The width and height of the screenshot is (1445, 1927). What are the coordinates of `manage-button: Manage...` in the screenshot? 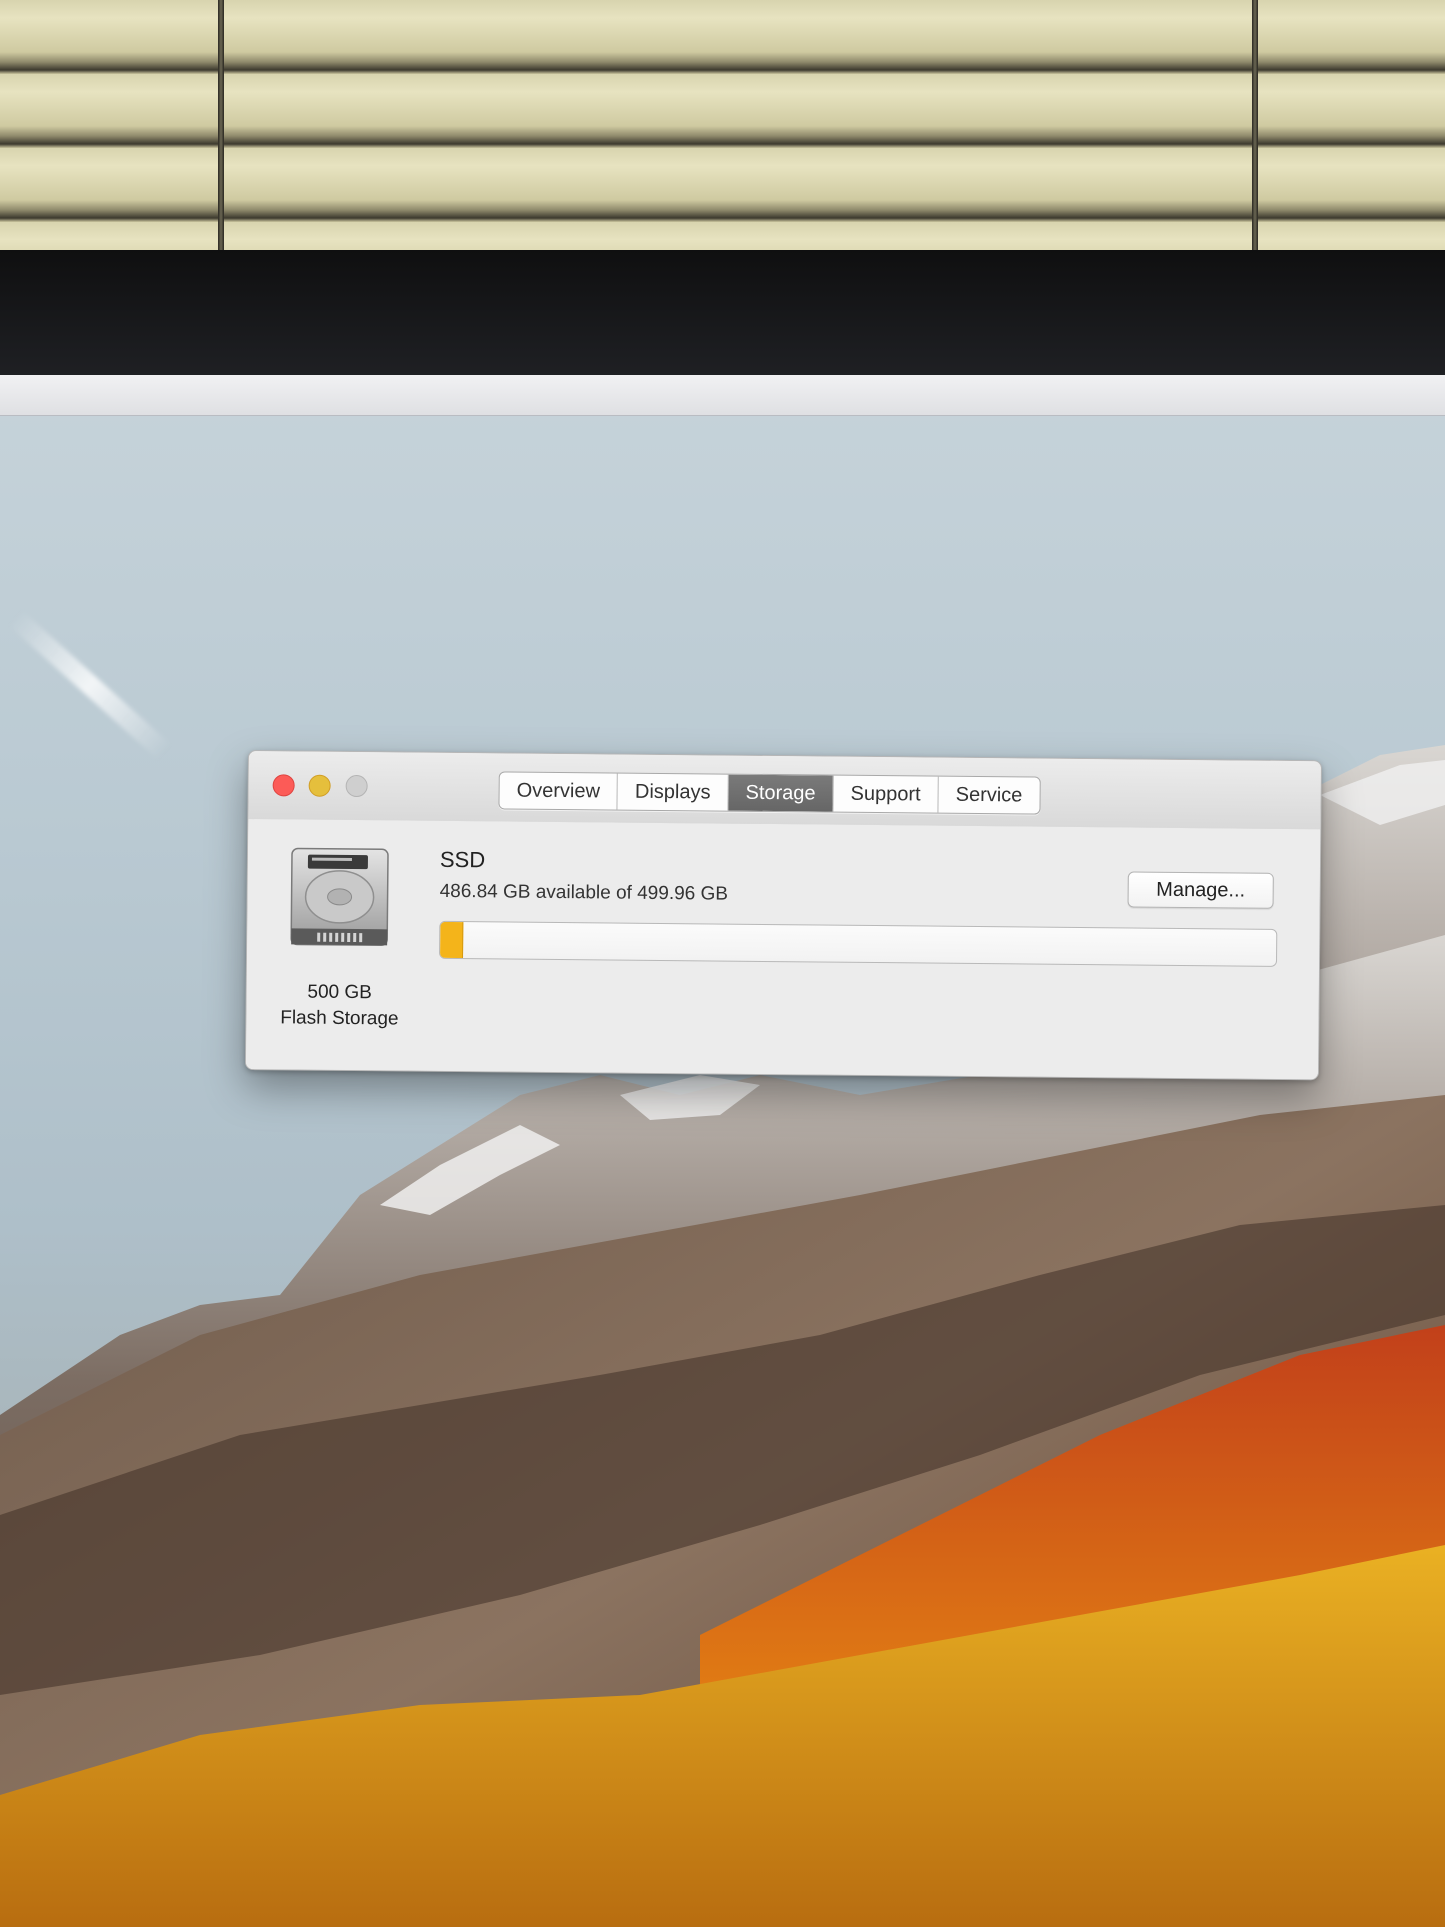 It's located at (1200, 890).